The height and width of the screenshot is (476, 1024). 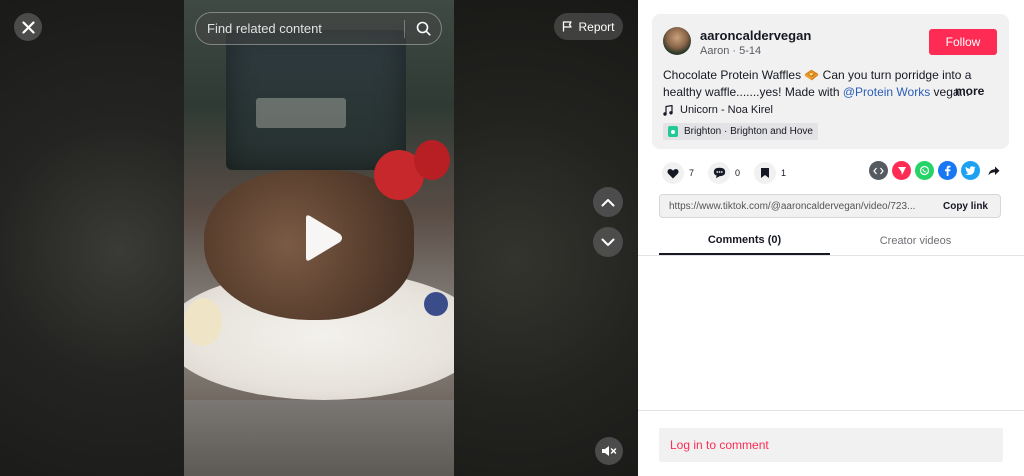 I want to click on play-icon, so click(x=324, y=238).